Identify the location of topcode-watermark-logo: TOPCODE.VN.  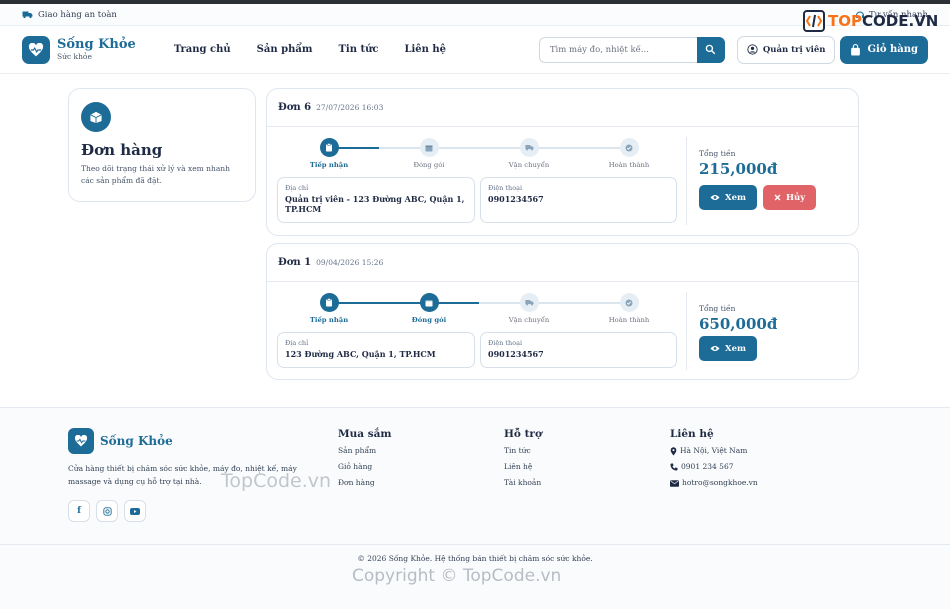
(870, 21).